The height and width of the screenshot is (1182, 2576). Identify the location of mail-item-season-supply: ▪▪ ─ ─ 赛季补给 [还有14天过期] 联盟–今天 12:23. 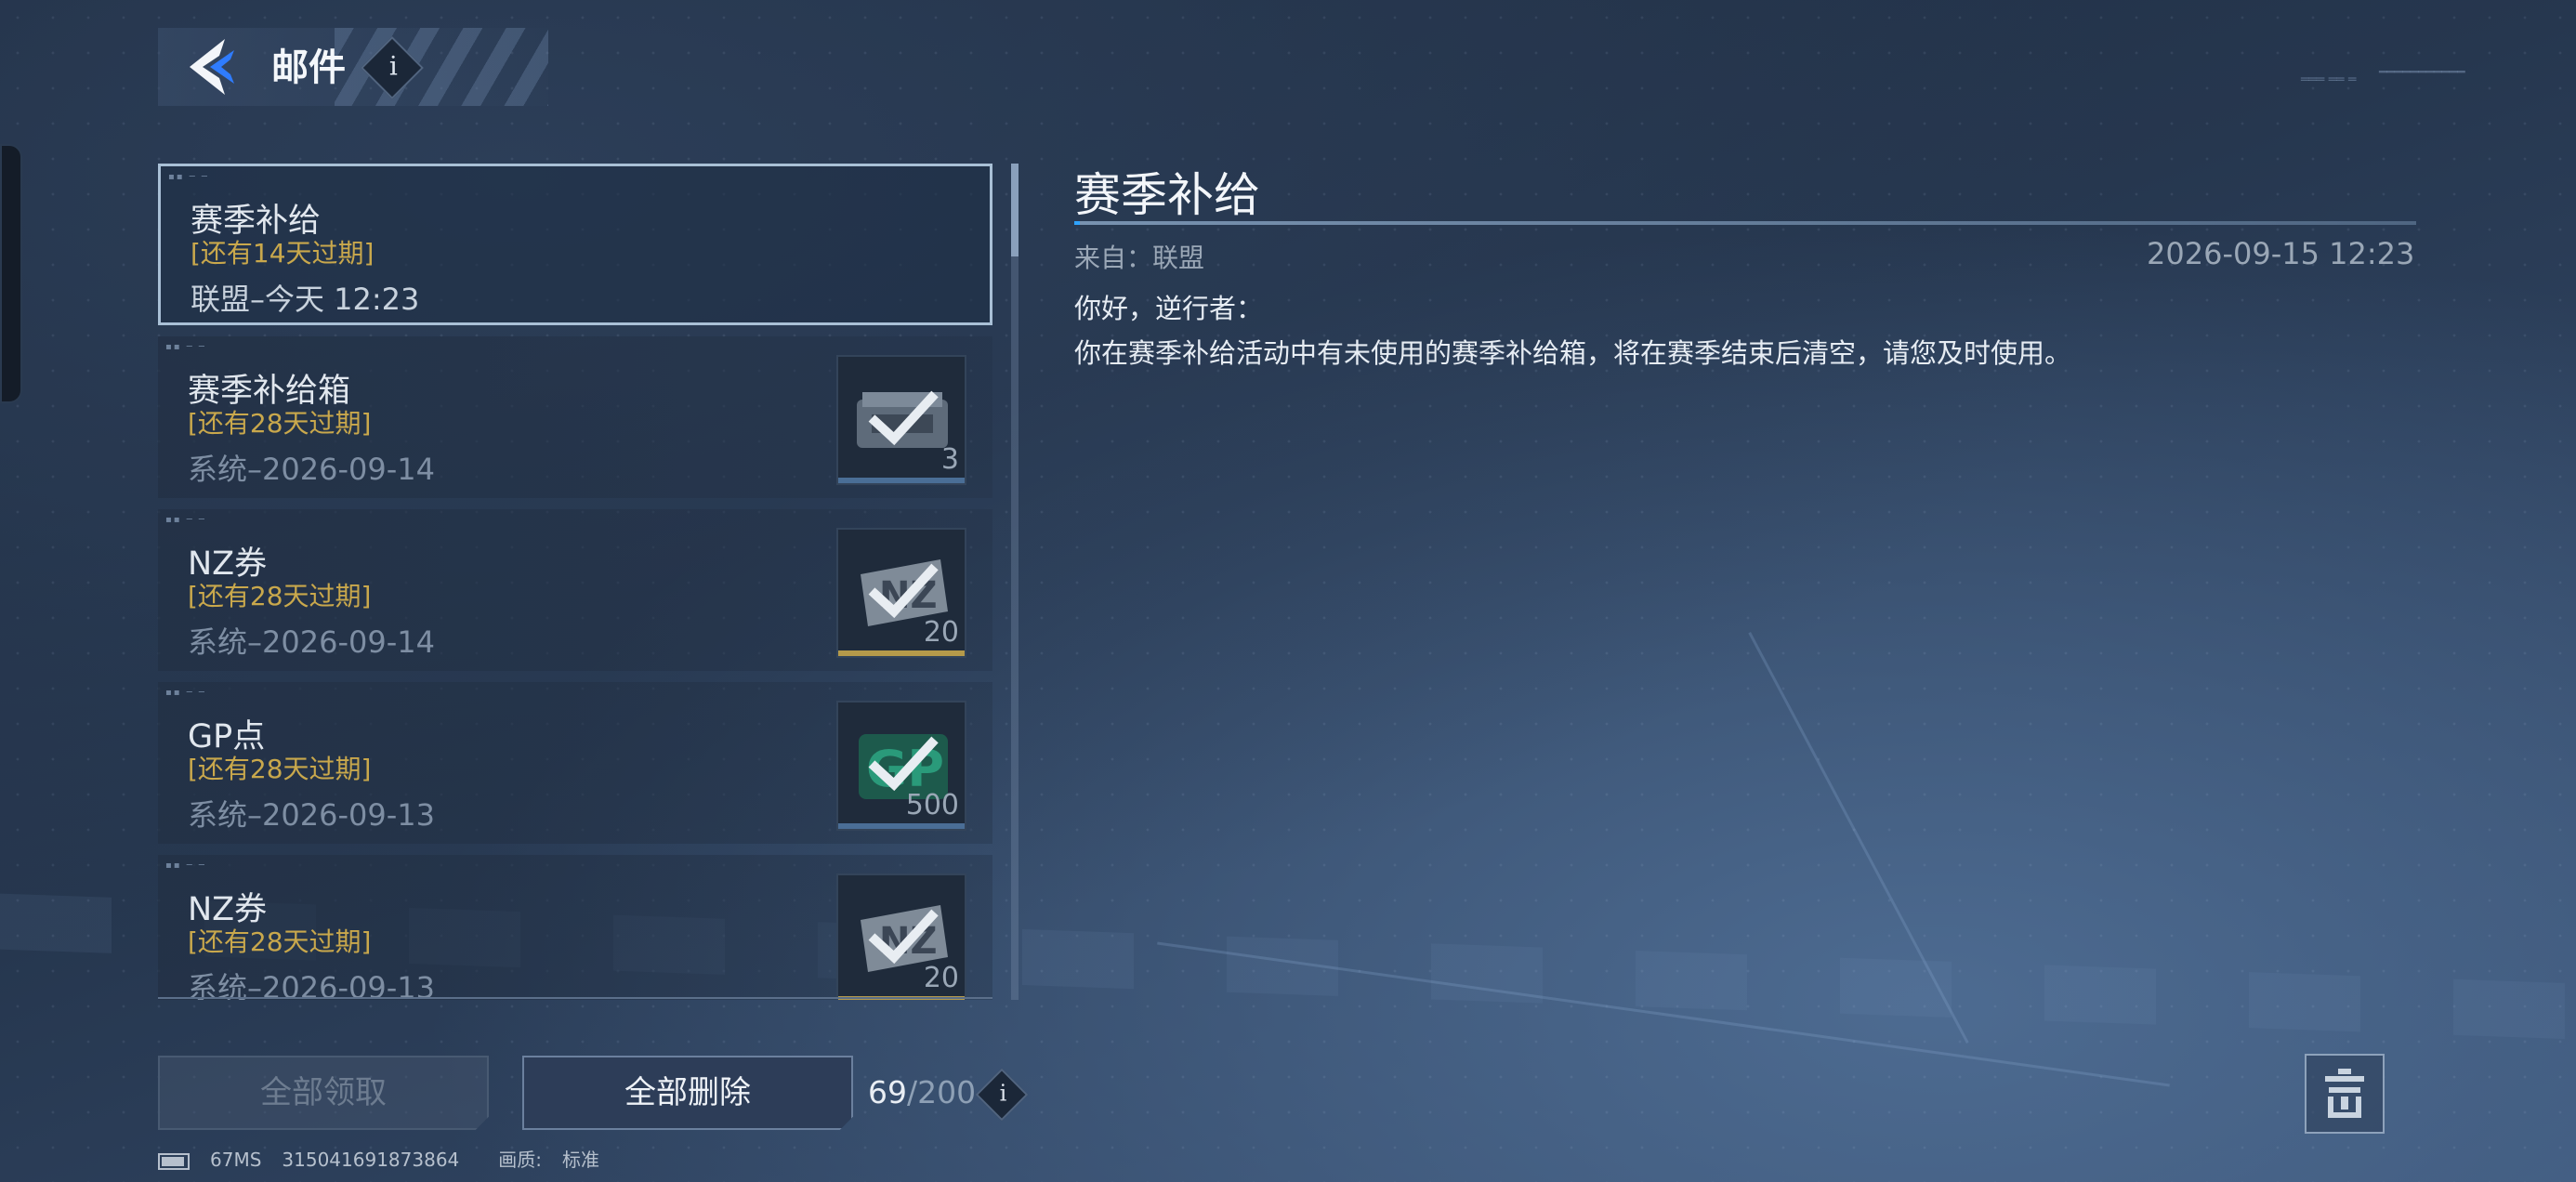
(575, 244).